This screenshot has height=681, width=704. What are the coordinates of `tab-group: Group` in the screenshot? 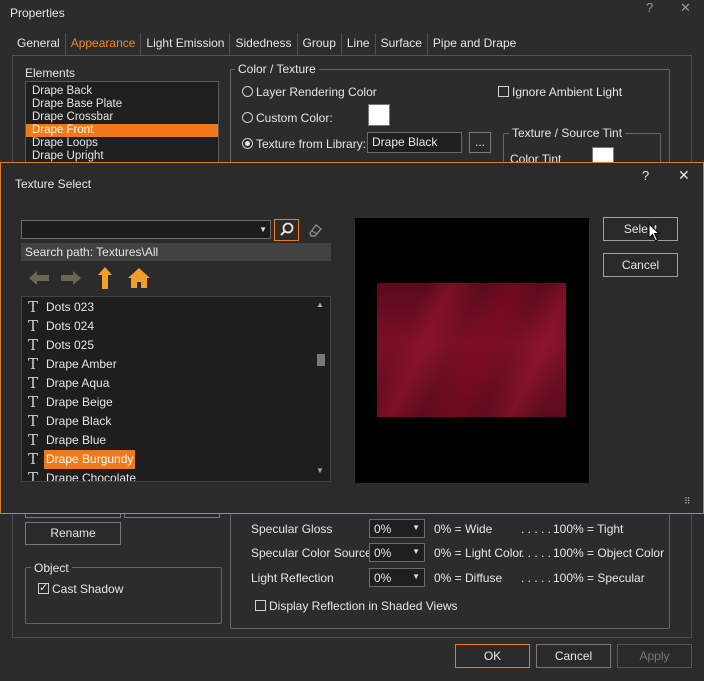 It's located at (320, 44).